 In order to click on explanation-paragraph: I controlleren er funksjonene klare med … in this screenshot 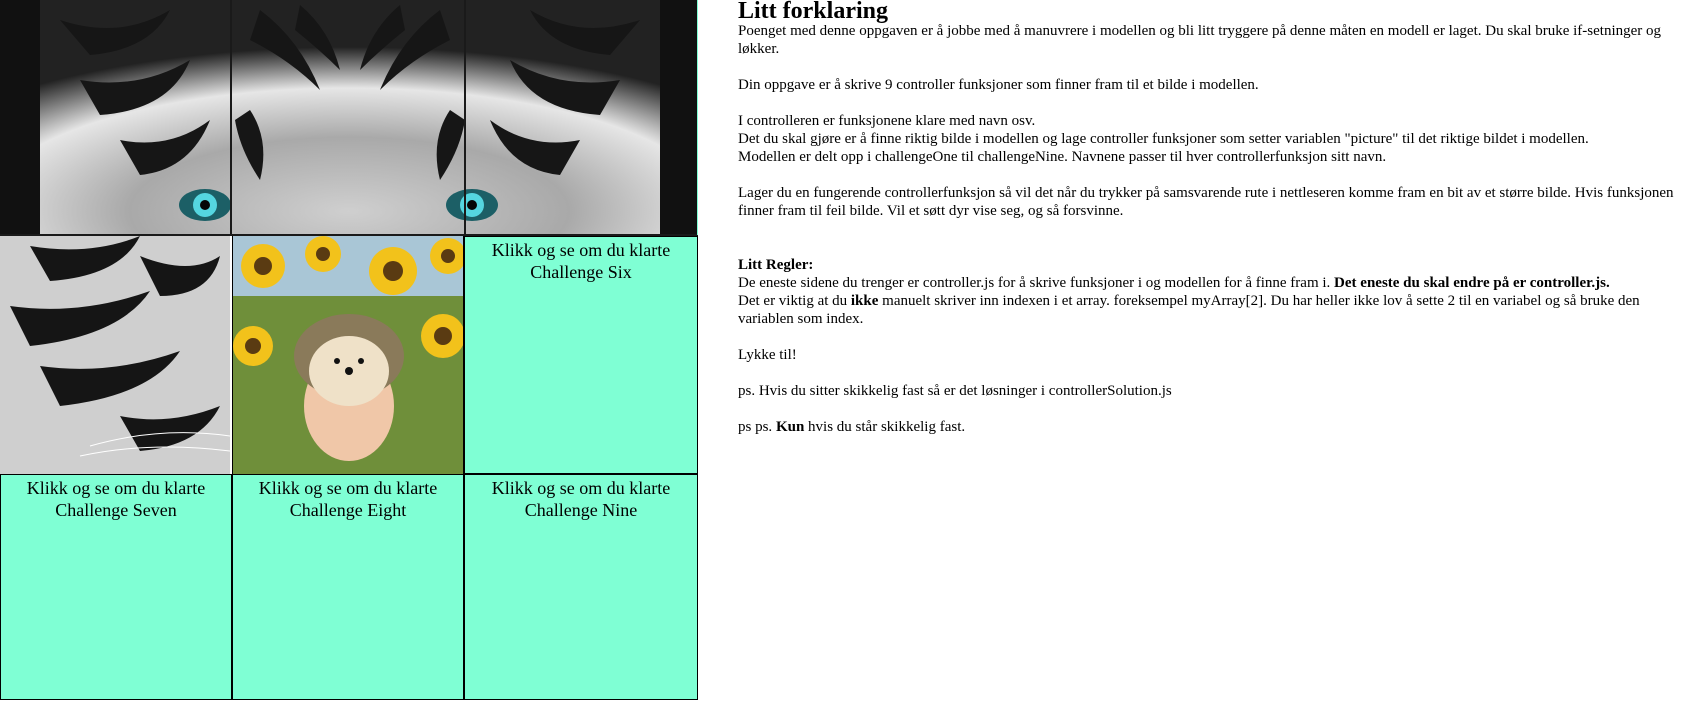, I will do `click(887, 121)`.